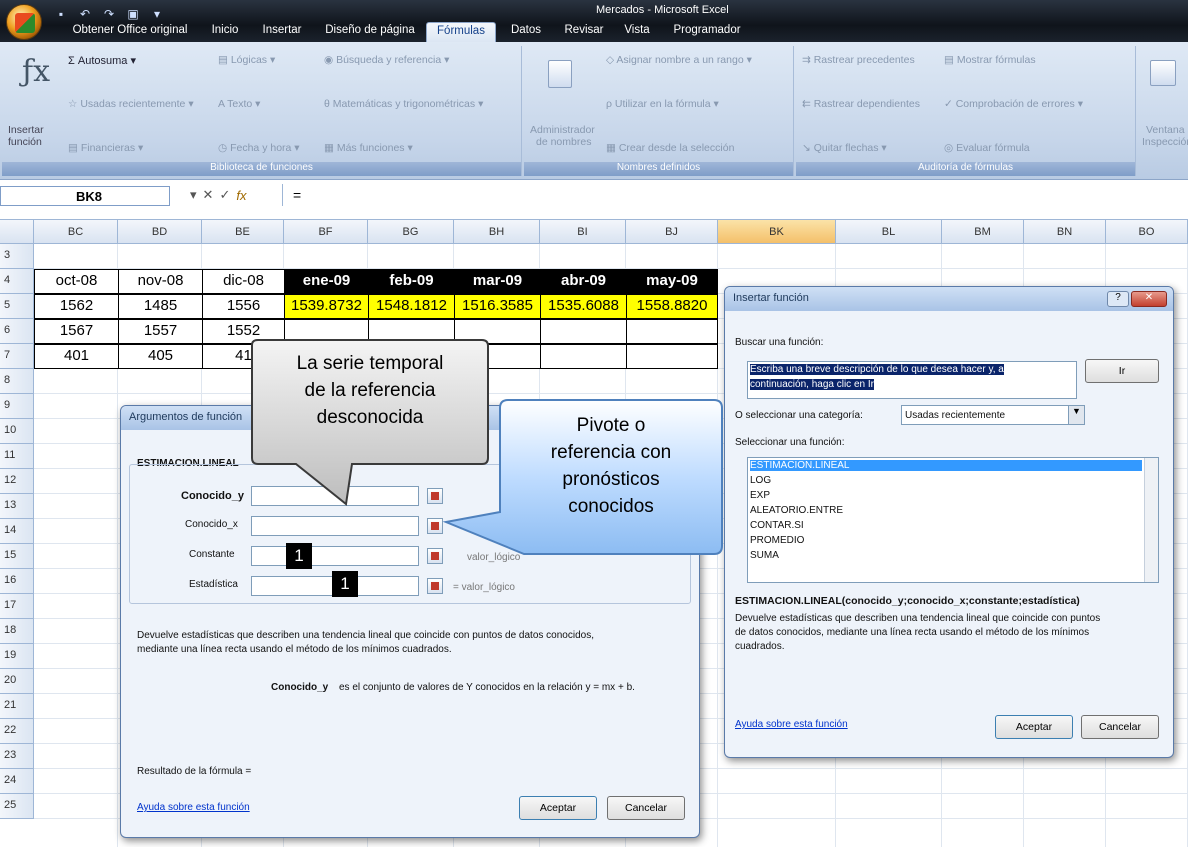 This screenshot has width=1188, height=847. I want to click on left-callout-line-1: La serie temporal, so click(370, 363).